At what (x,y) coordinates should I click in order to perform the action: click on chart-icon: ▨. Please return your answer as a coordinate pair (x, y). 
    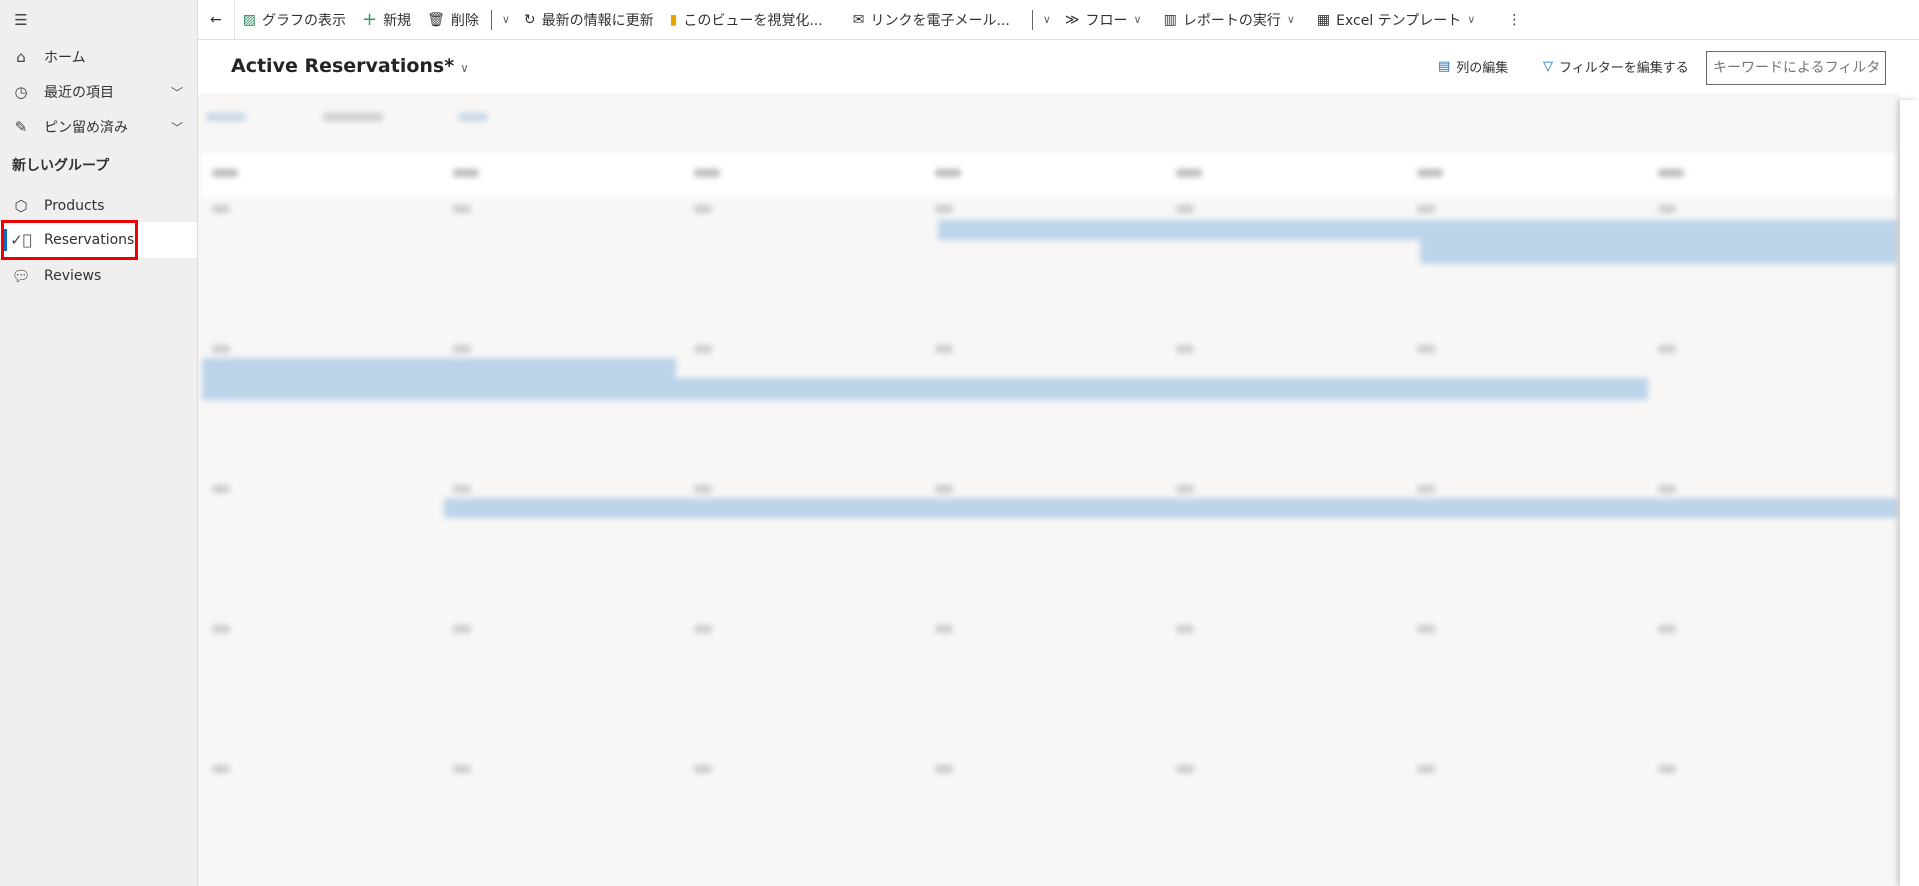
    Looking at the image, I should click on (249, 19).